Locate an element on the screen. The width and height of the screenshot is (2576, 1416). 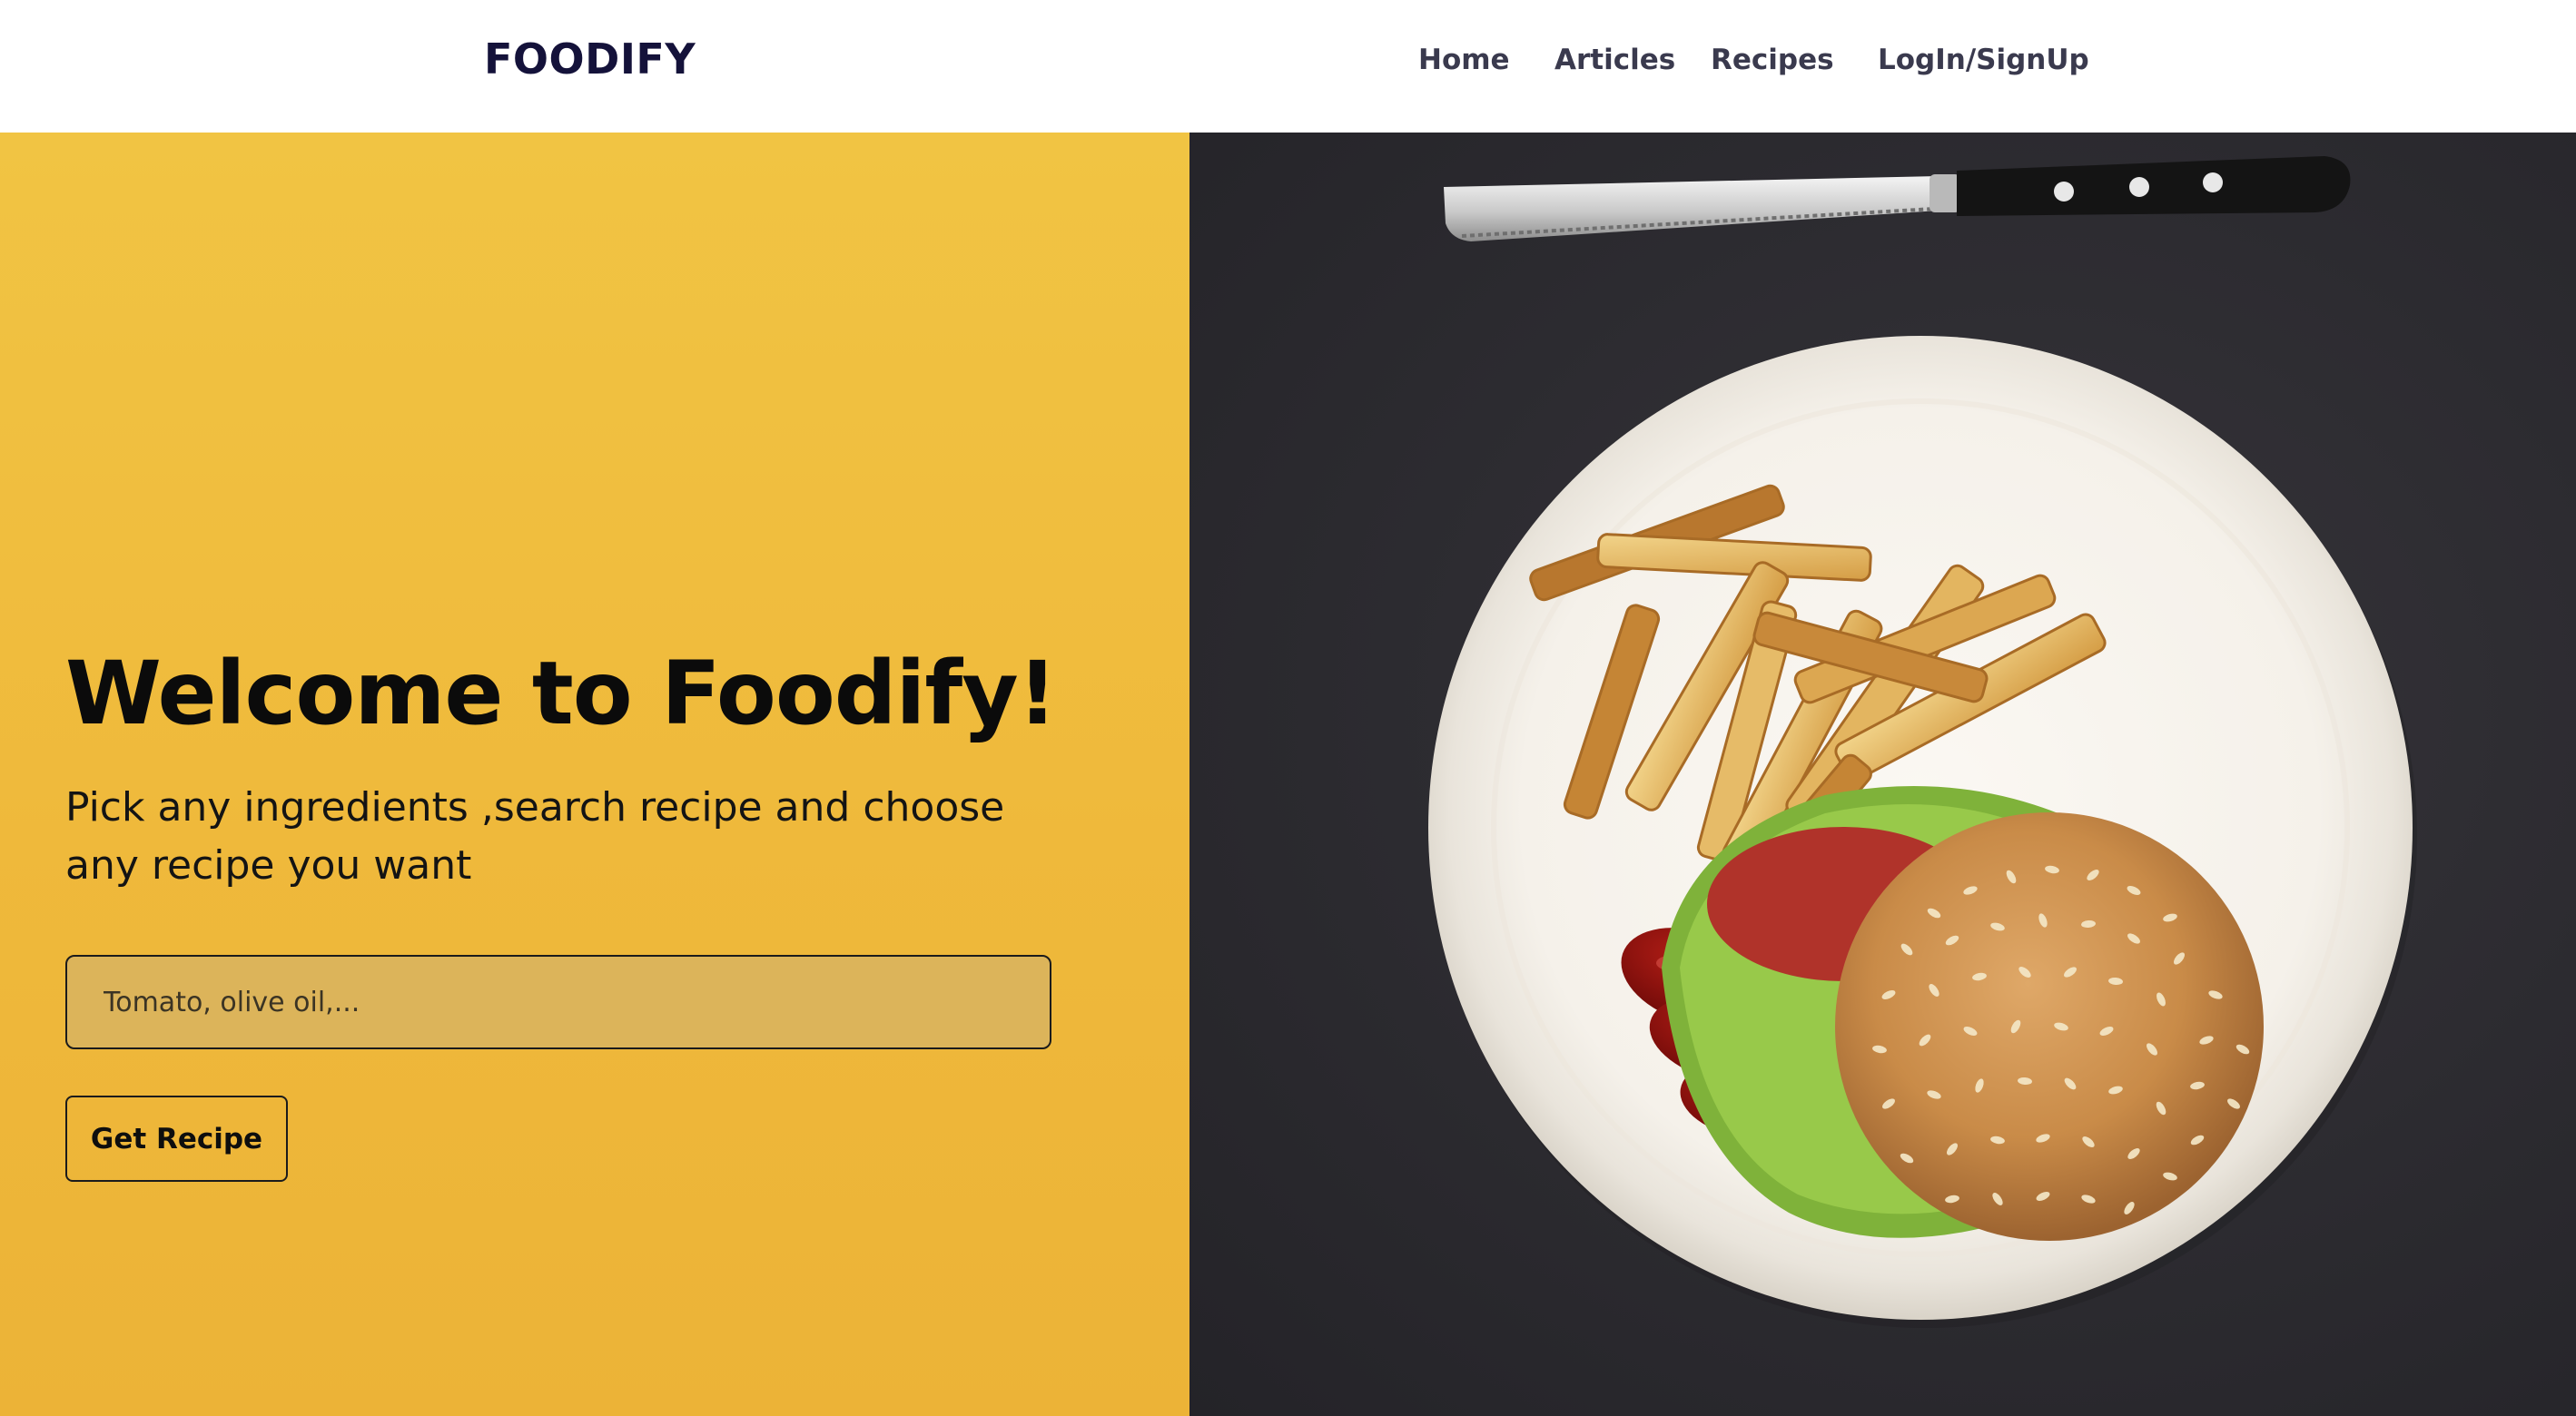
get-recipe-button: Get Recipe is located at coordinates (176, 1139).